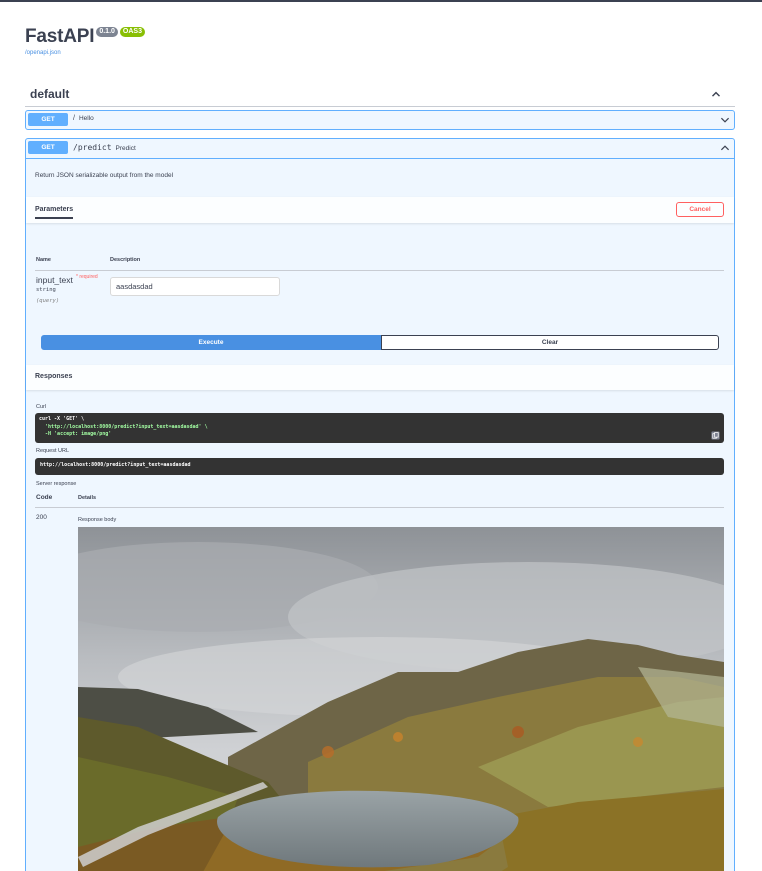 The width and height of the screenshot is (762, 871). Describe the element at coordinates (125, 148) in the screenshot. I see `operation-description: Predict` at that location.